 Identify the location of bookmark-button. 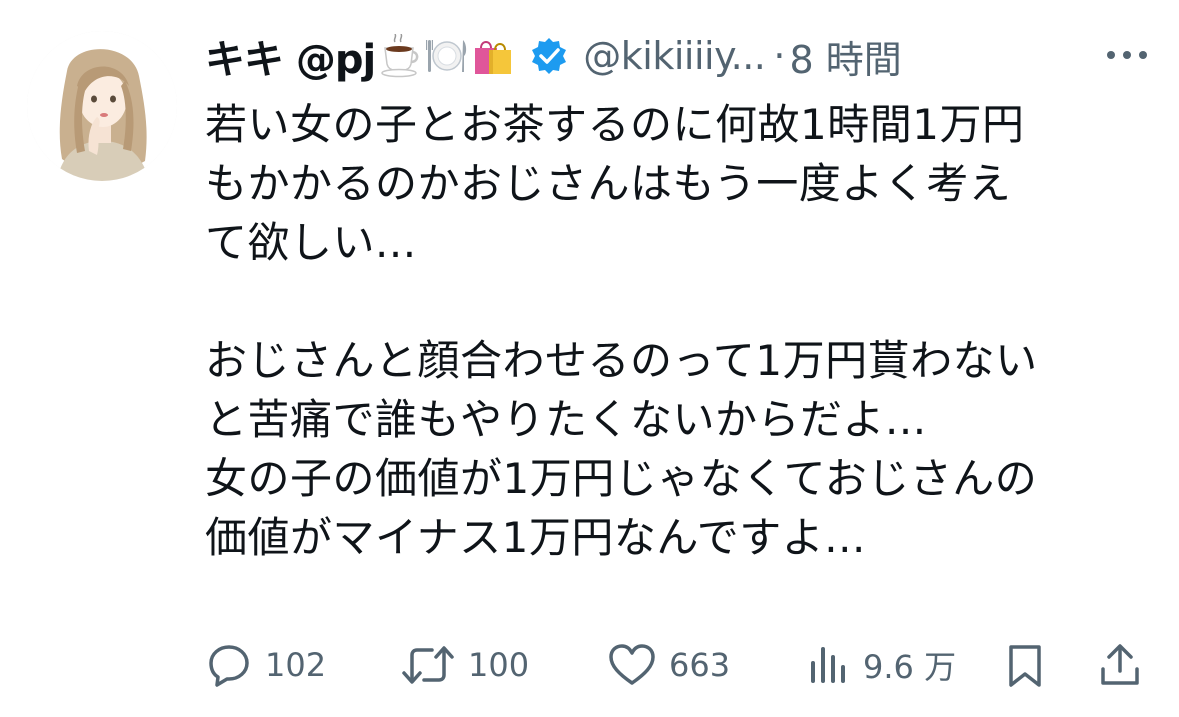
(1025, 665).